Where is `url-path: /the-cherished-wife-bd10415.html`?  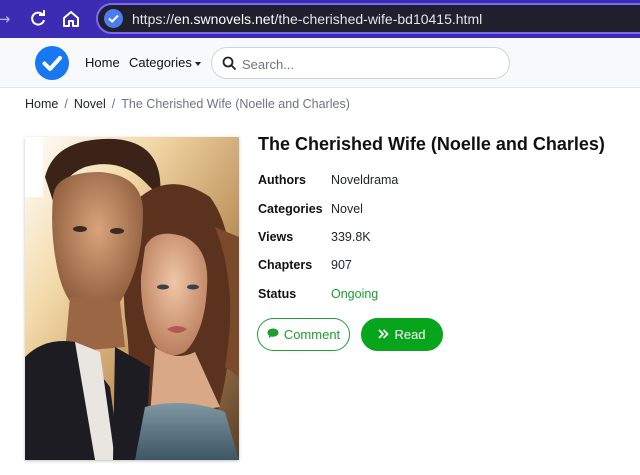
url-path: /the-cherished-wife-bd10415.html is located at coordinates (378, 19).